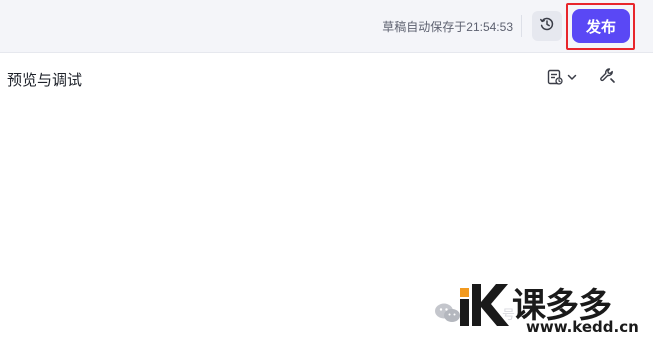 Image resolution: width=653 pixels, height=339 pixels. Describe the element at coordinates (572, 79) in the screenshot. I see `chevron-down-icon` at that location.